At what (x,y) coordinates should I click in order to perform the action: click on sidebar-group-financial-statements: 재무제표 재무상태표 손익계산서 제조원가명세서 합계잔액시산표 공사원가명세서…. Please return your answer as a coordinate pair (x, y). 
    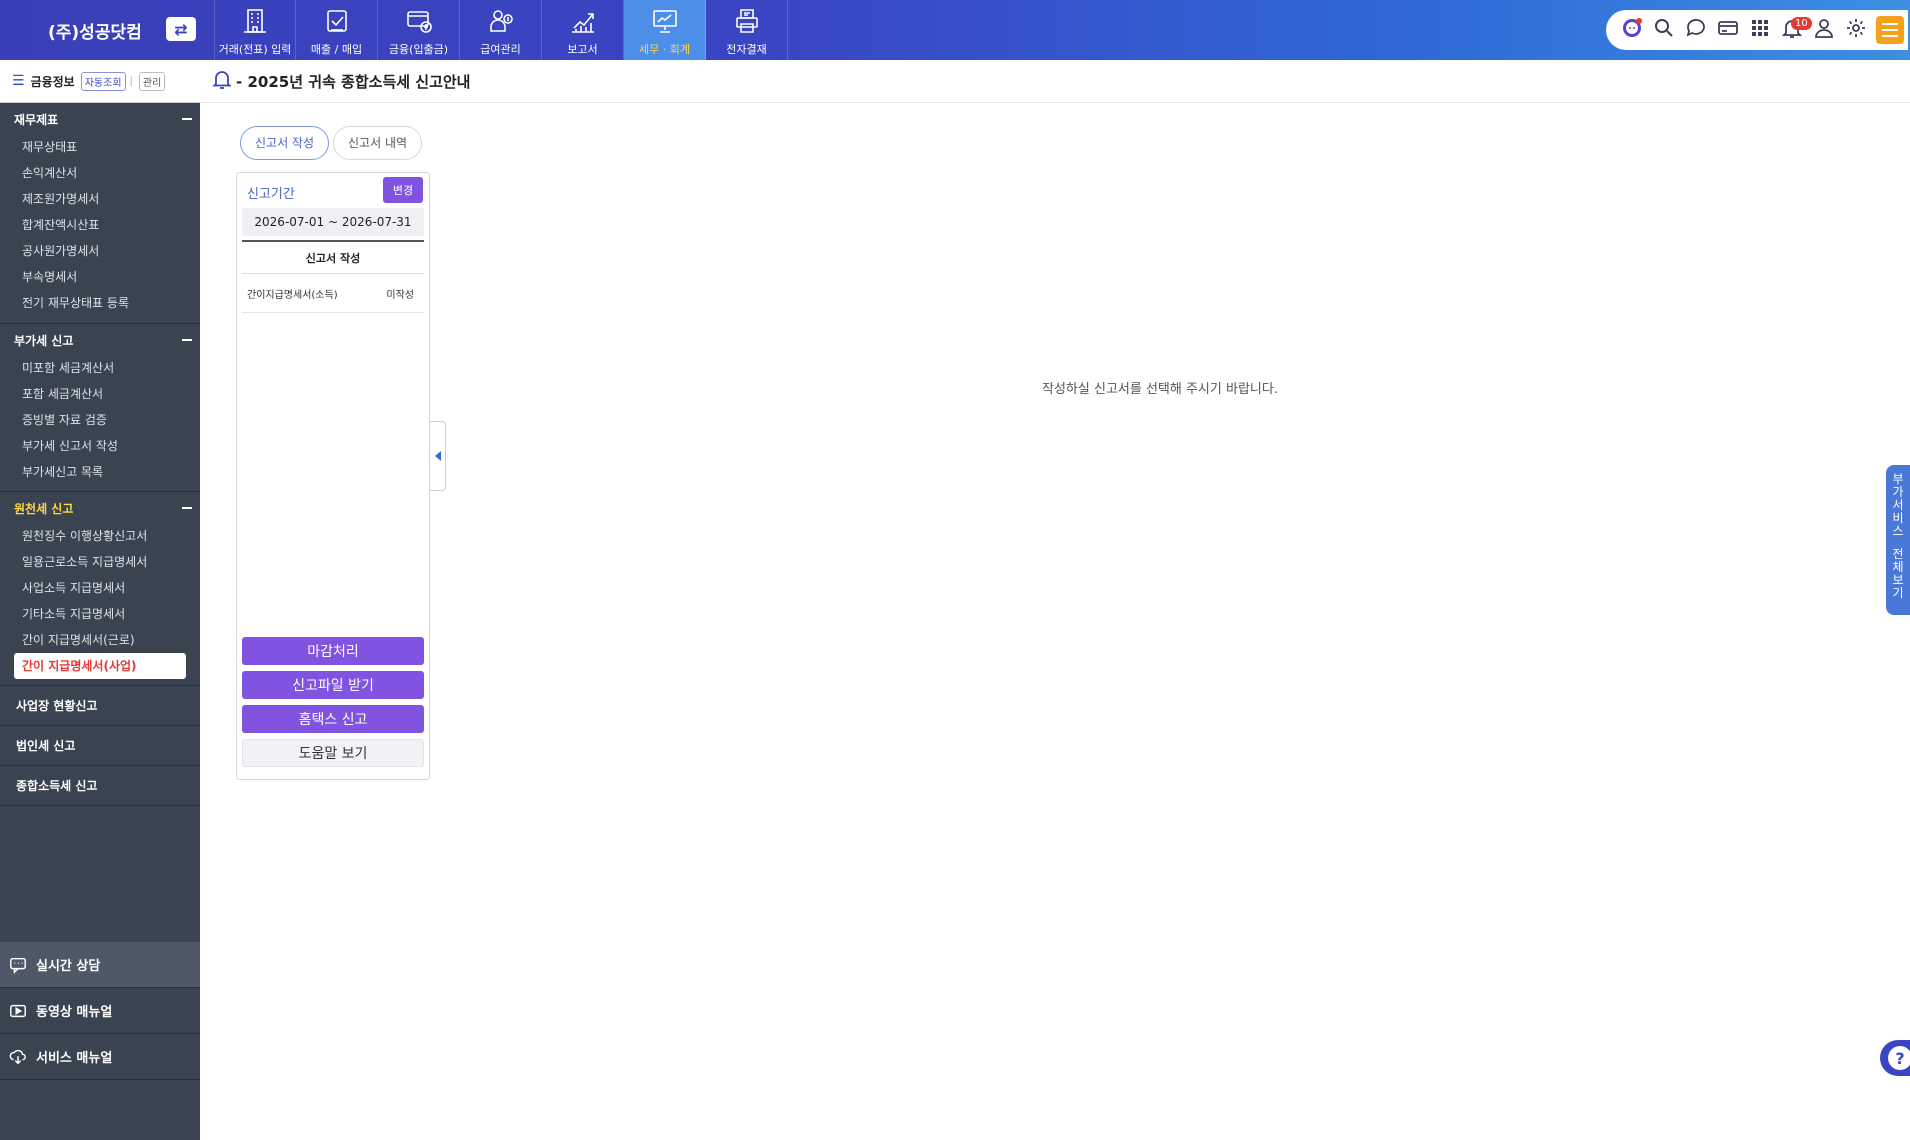
    Looking at the image, I should click on (100, 210).